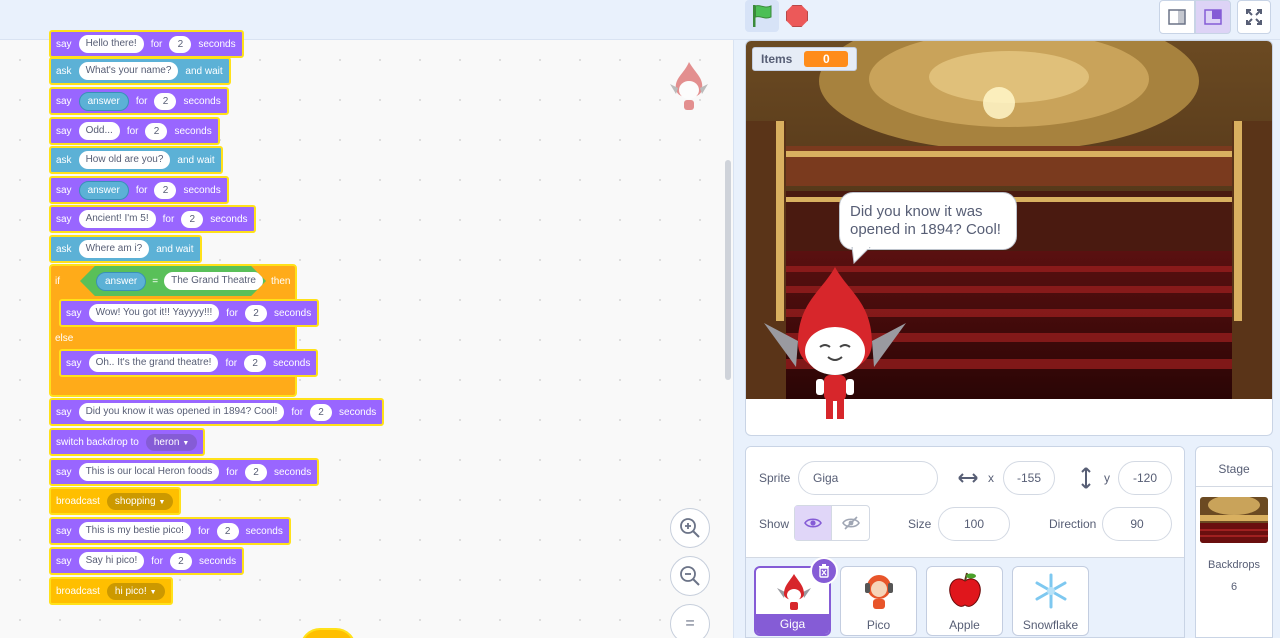  What do you see at coordinates (794, 592) in the screenshot?
I see `giga-thumbnail` at bounding box center [794, 592].